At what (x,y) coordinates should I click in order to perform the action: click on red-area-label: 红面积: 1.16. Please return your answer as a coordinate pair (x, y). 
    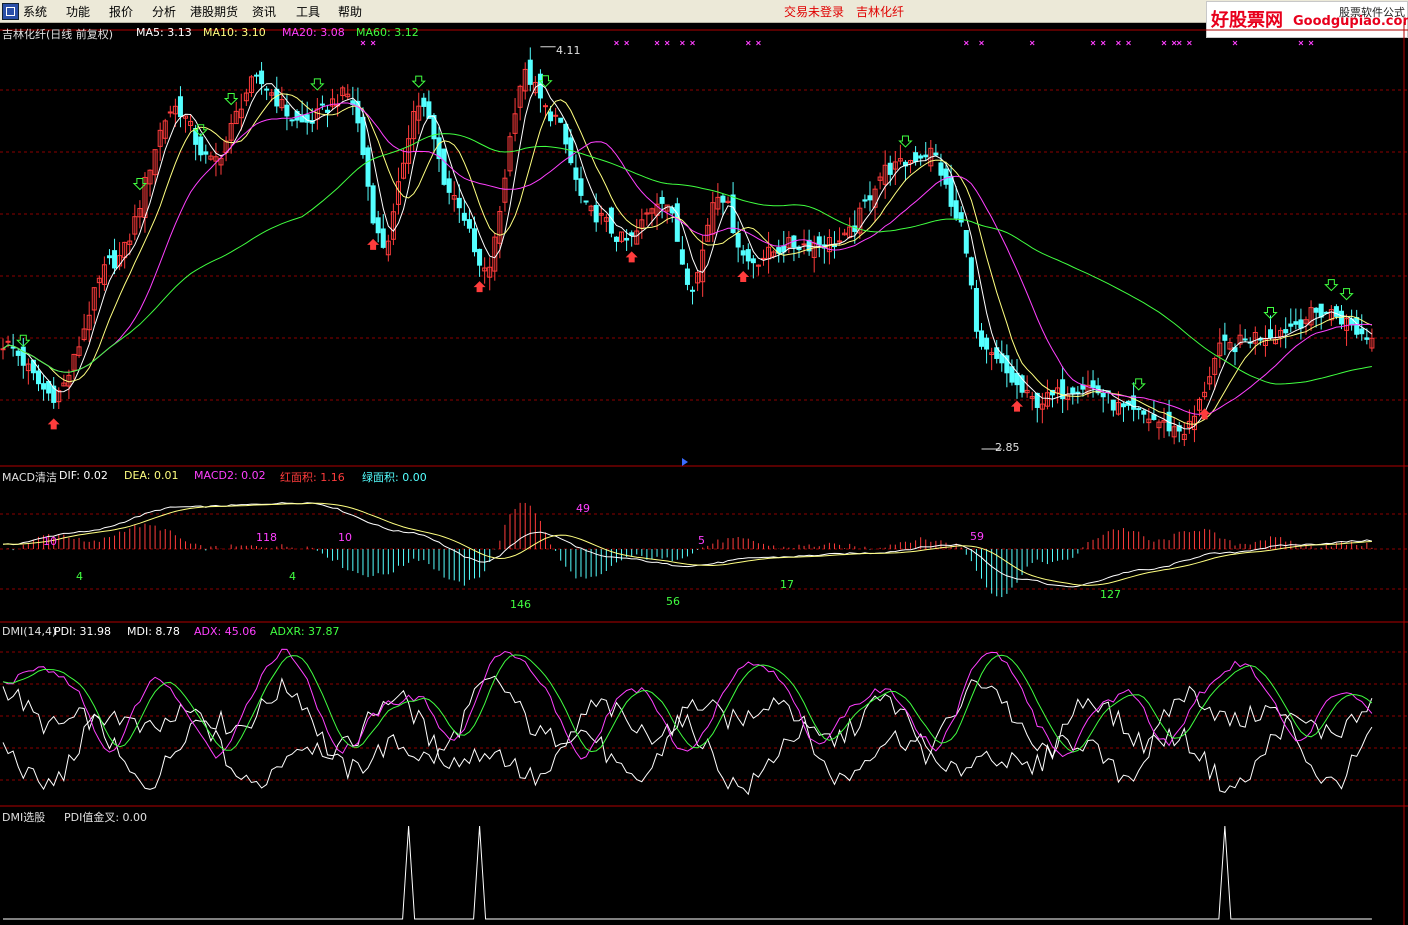
    Looking at the image, I should click on (312, 477).